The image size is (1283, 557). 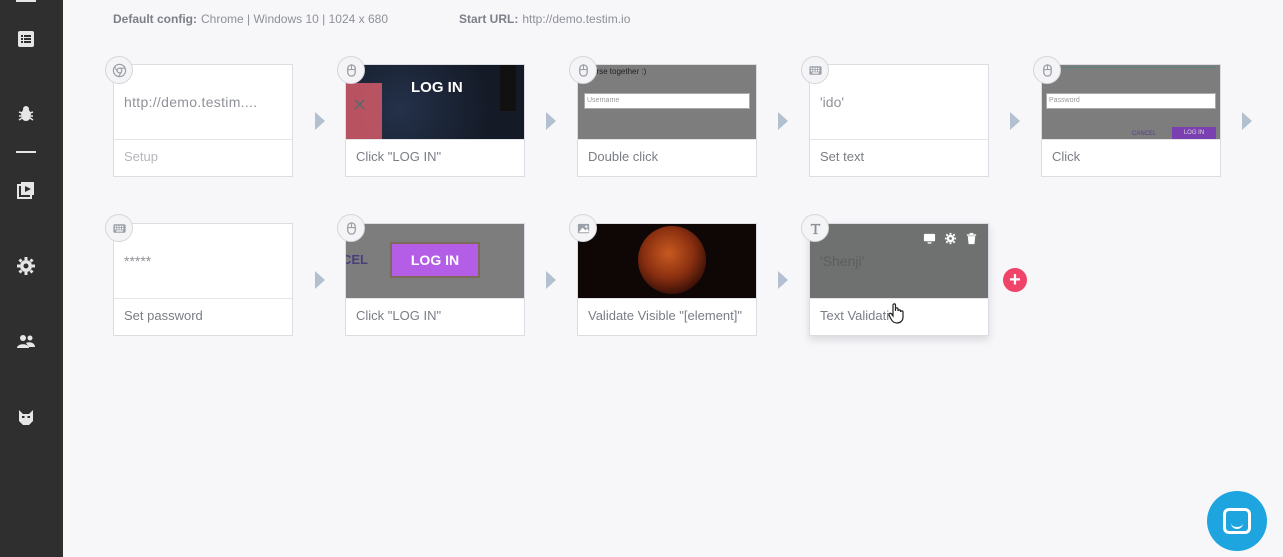 What do you see at coordinates (1144, 134) in the screenshot?
I see `thumb-cancel: CANCEL` at bounding box center [1144, 134].